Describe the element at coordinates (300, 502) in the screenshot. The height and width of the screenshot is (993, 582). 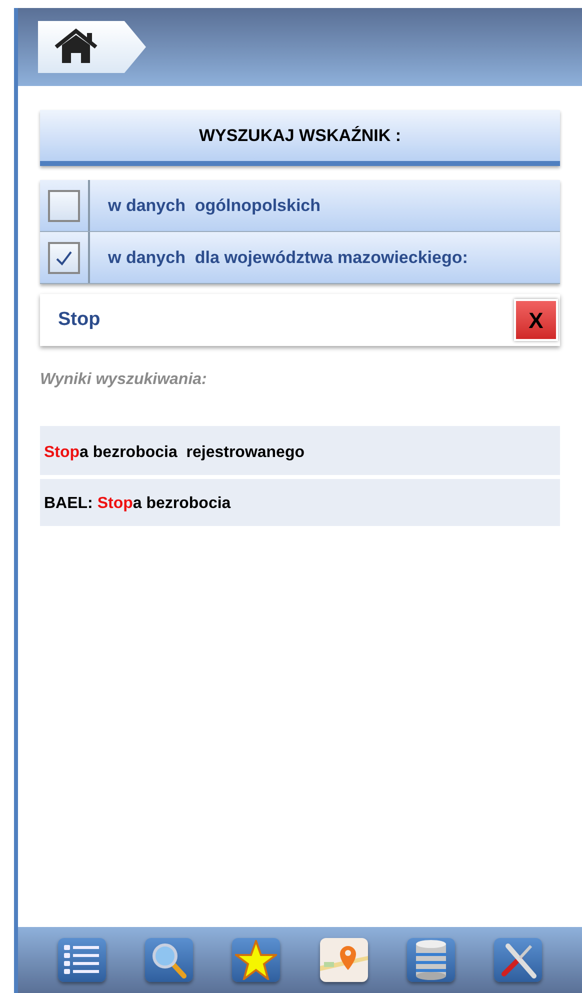
I see `result-item: BAEL: Stopa bezrobocia` at that location.